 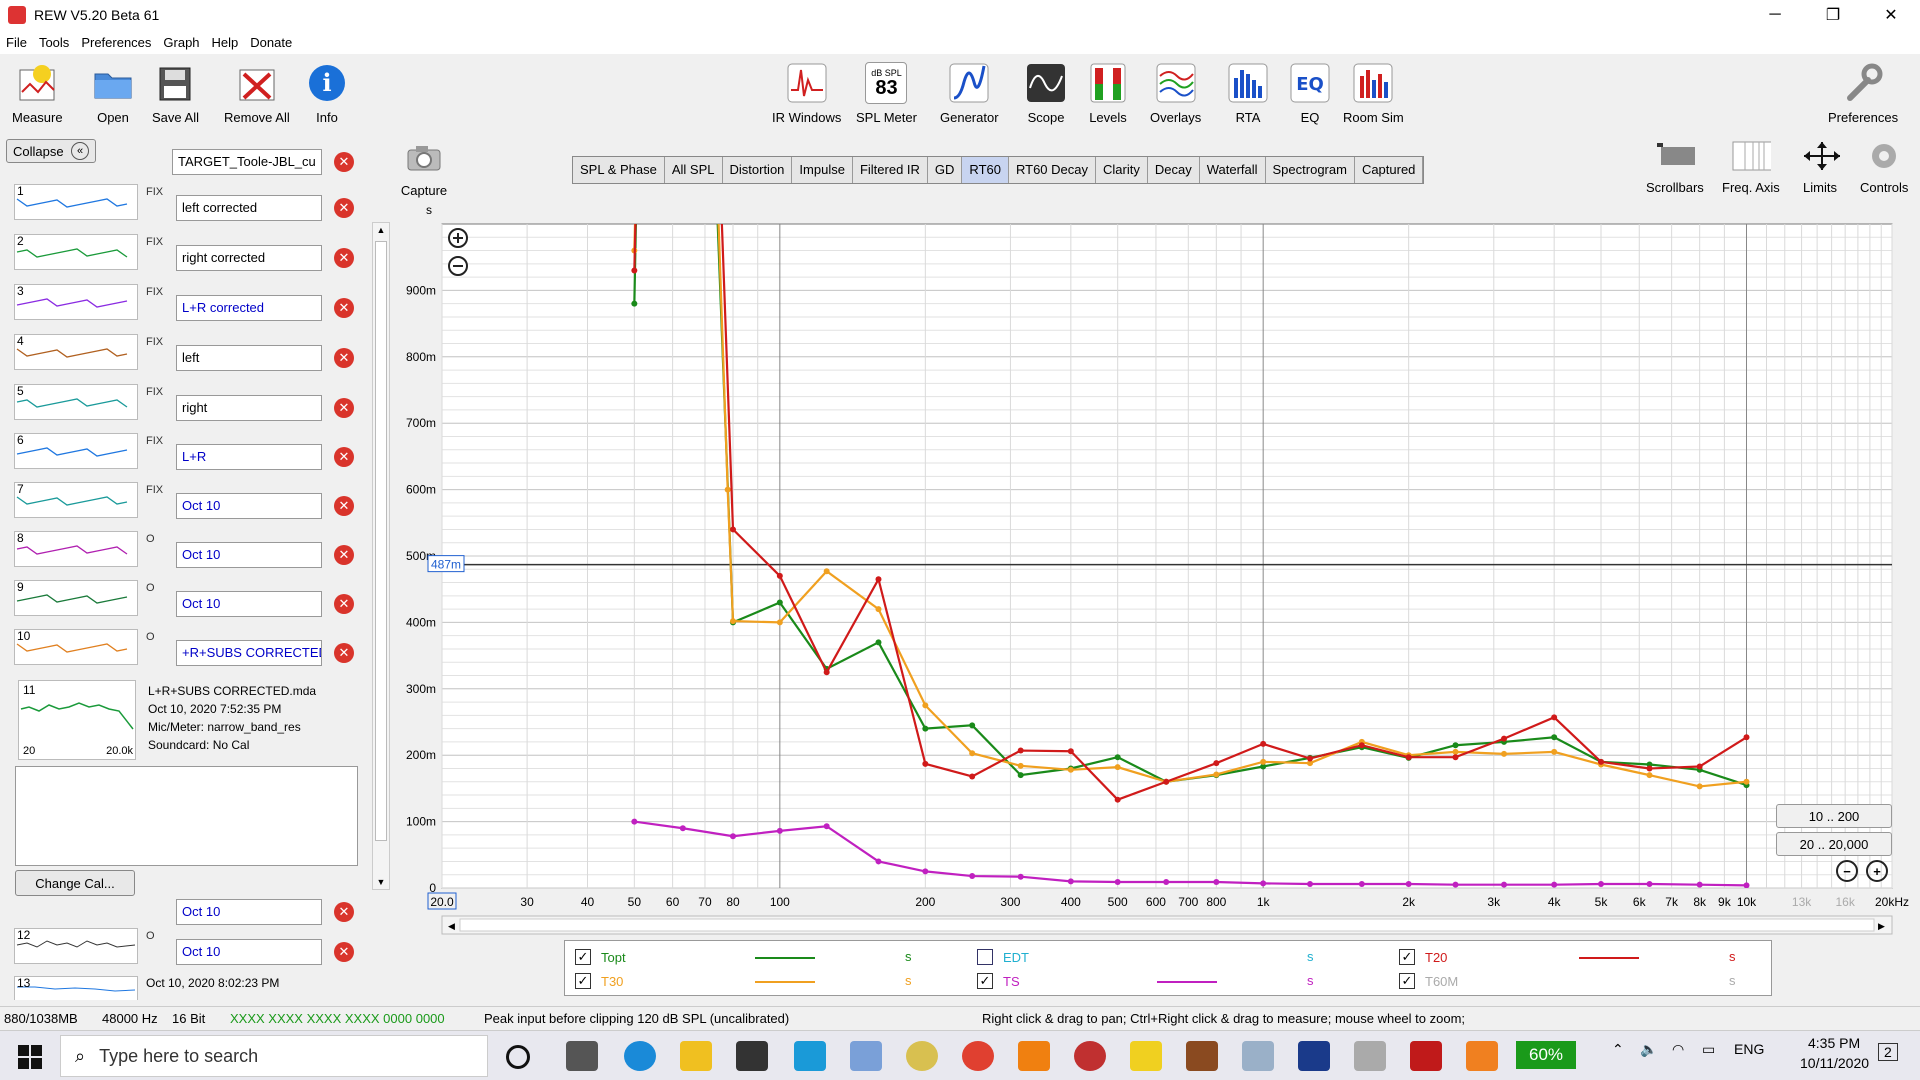 What do you see at coordinates (1891, 15) in the screenshot?
I see `close-window-button: ✕` at bounding box center [1891, 15].